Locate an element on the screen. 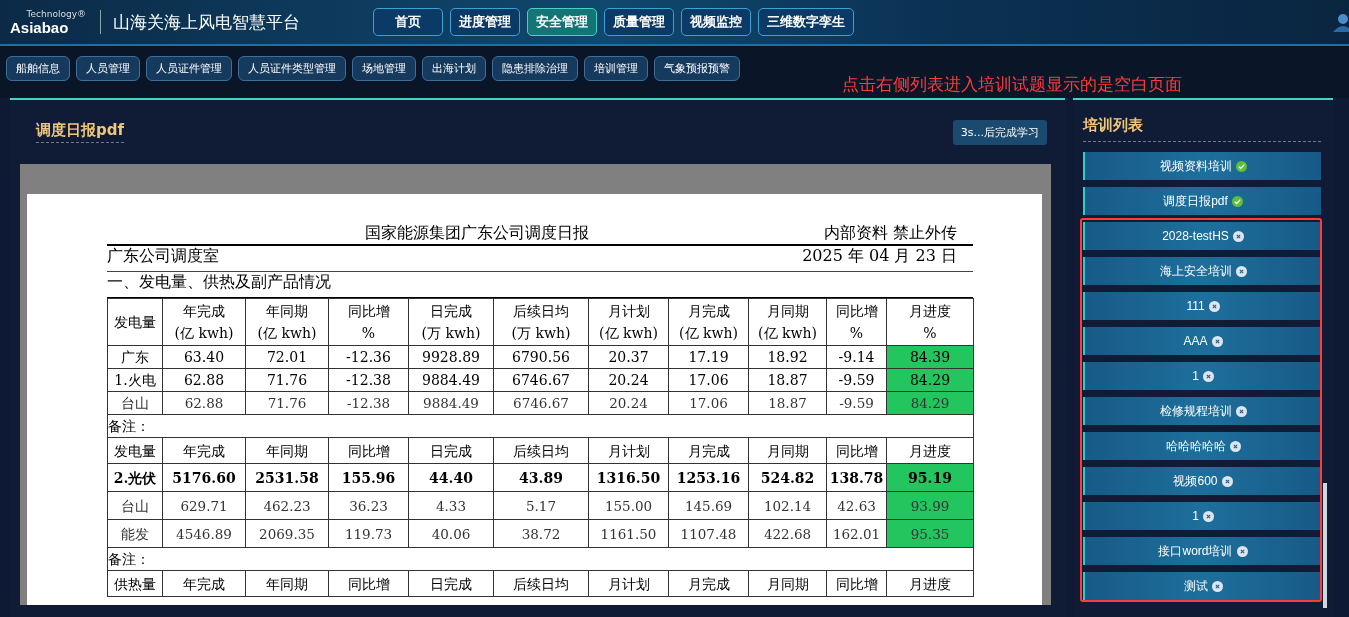 The image size is (1349, 617). nav-tab: 三维数字孪生 is located at coordinates (806, 22).